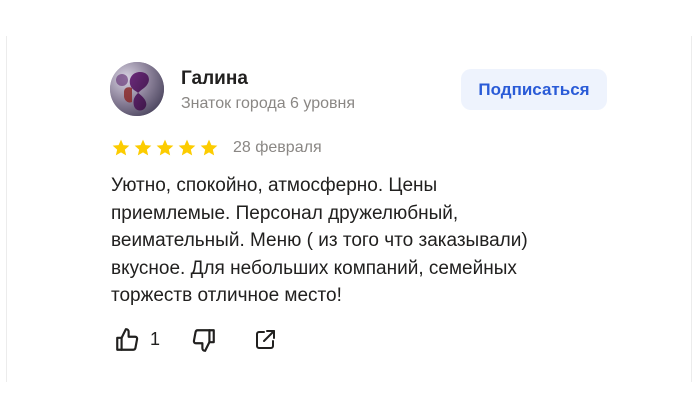 The height and width of the screenshot is (420, 700). I want to click on review-text-line: Уютно, спокойно, атмосферно. Цены, so click(274, 185).